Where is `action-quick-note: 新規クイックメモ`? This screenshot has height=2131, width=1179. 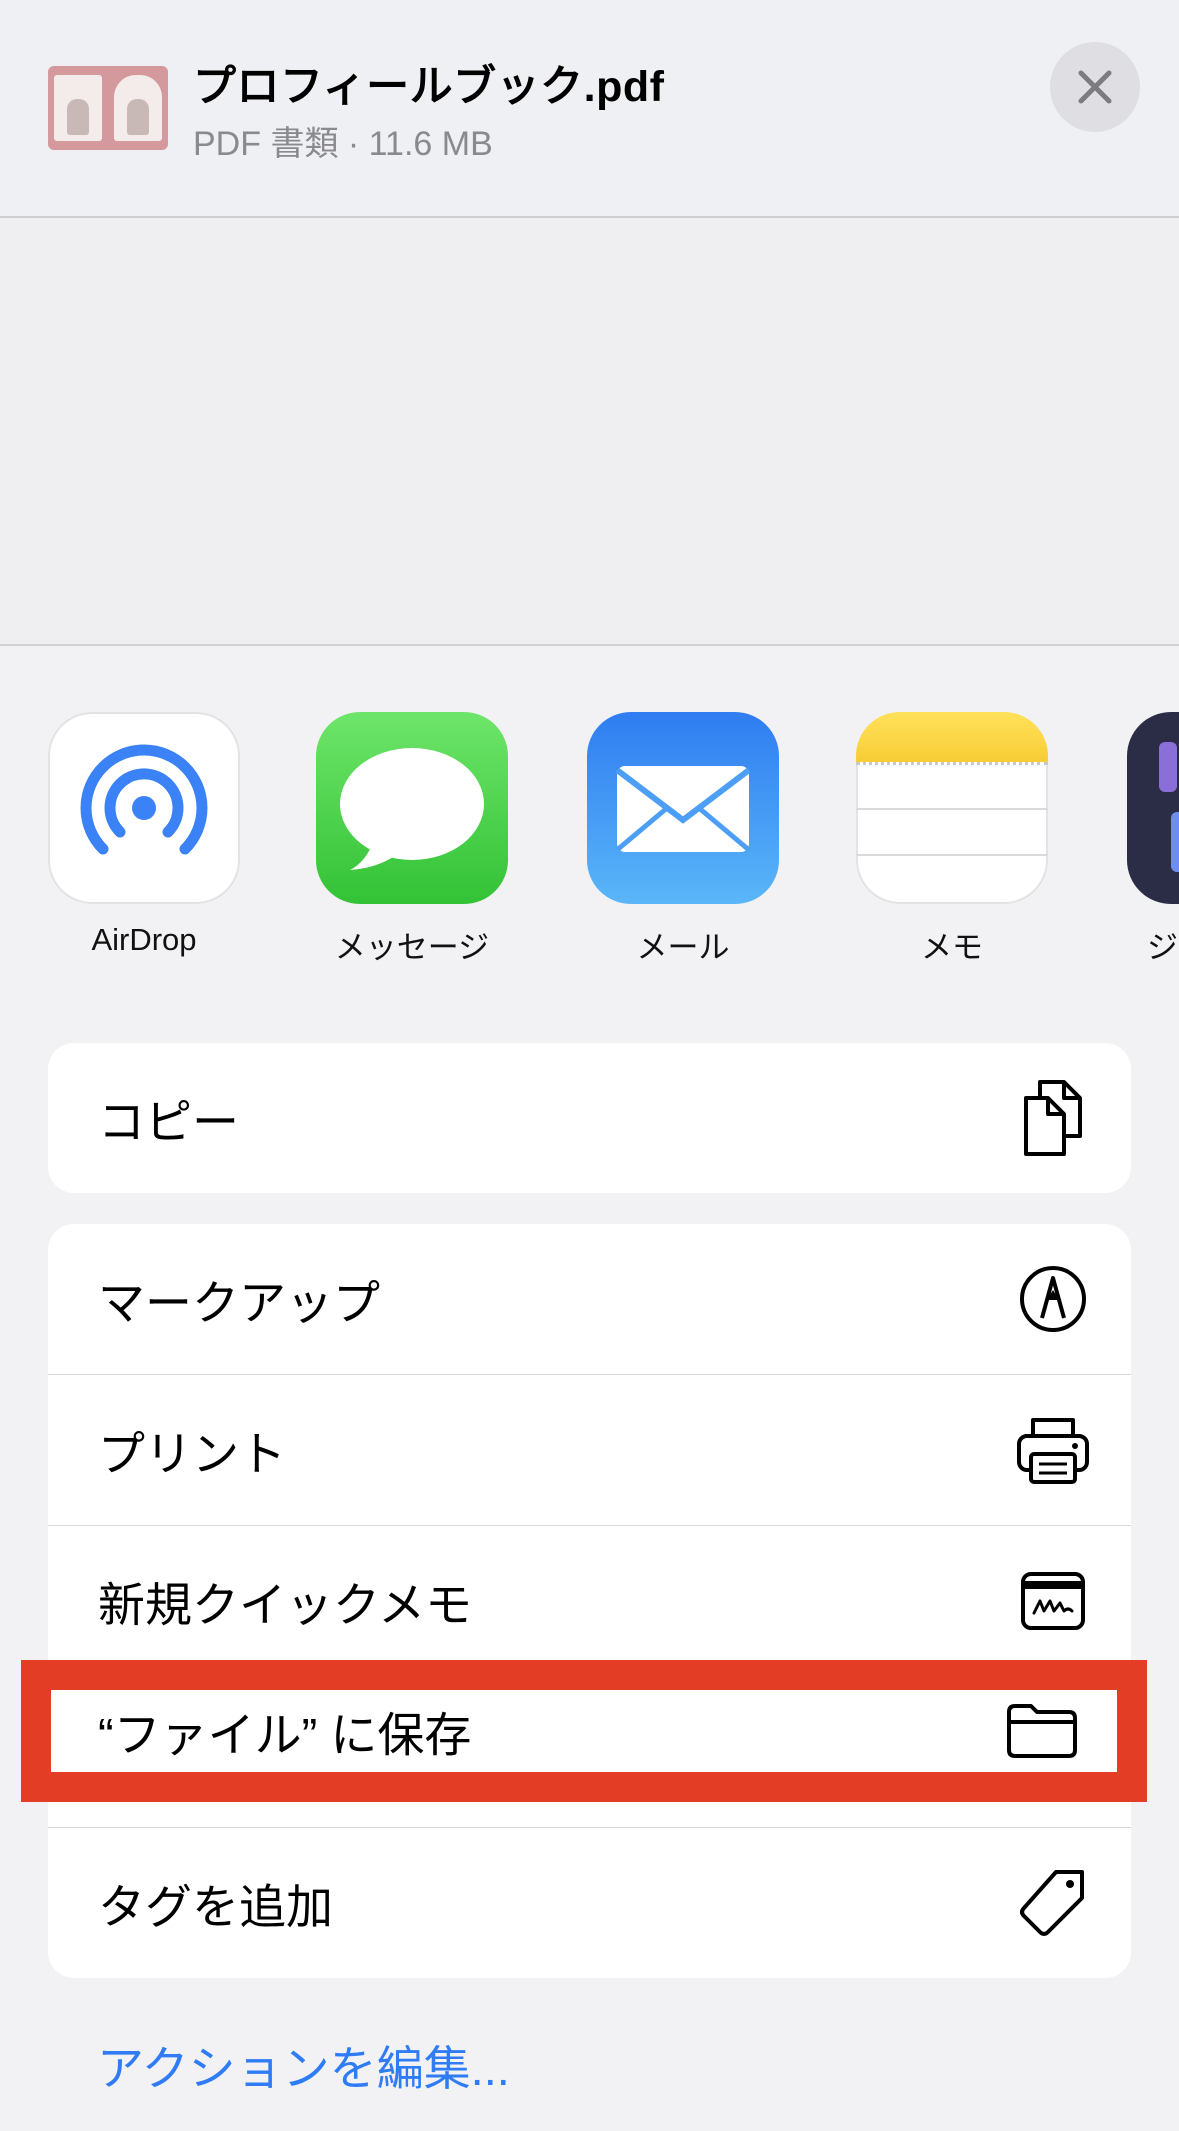
action-quick-note: 新規クイックメモ is located at coordinates (589, 1600).